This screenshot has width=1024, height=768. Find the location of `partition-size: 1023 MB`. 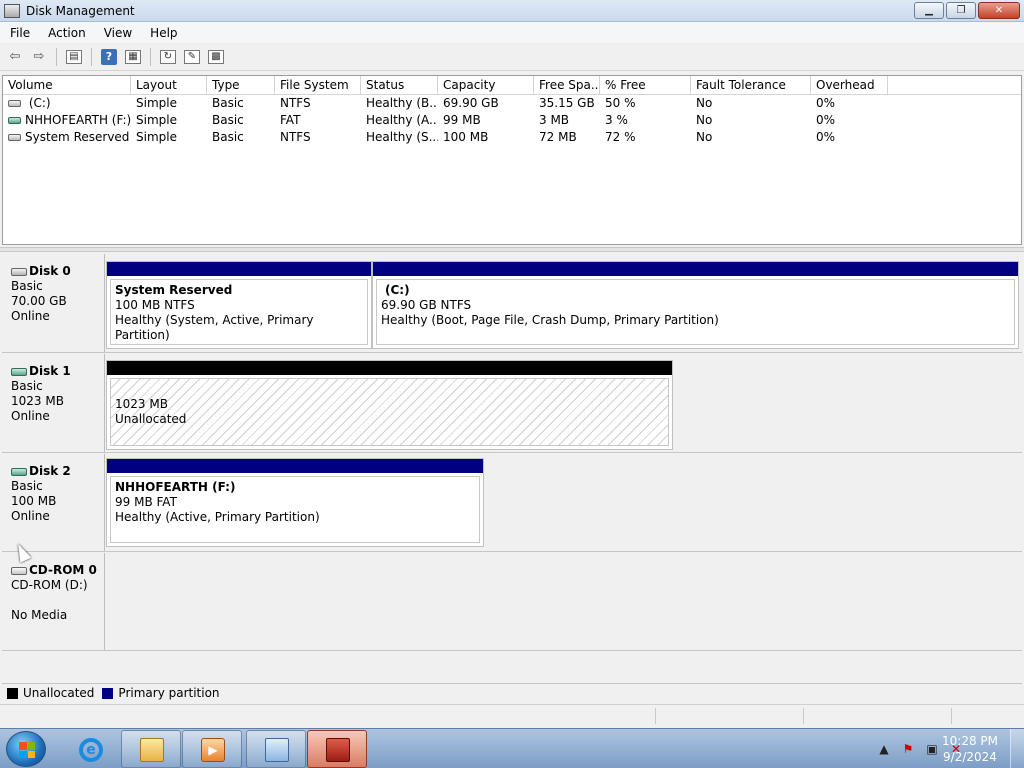

partition-size: 1023 MB is located at coordinates (141, 404).